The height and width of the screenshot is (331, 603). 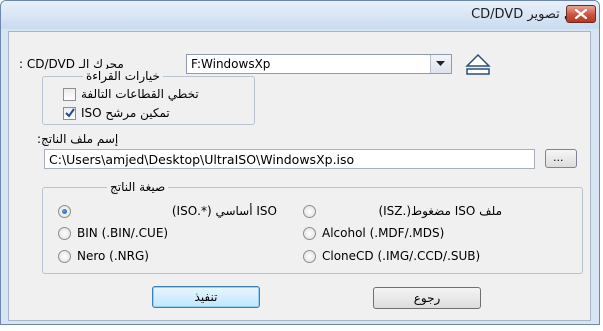 I want to click on enable-iso-filter-checkbox, so click(x=69, y=113).